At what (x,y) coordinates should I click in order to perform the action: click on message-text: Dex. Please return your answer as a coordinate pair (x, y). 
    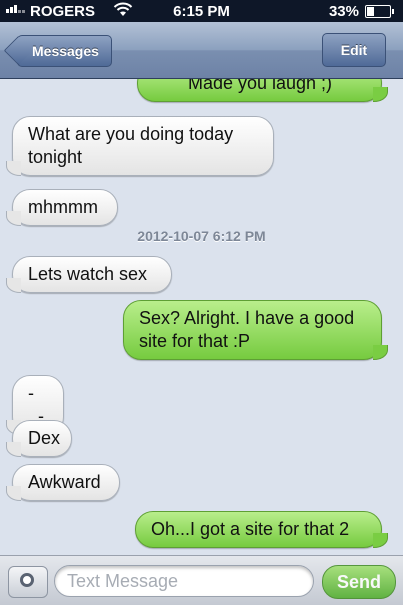
    Looking at the image, I should click on (44, 438).